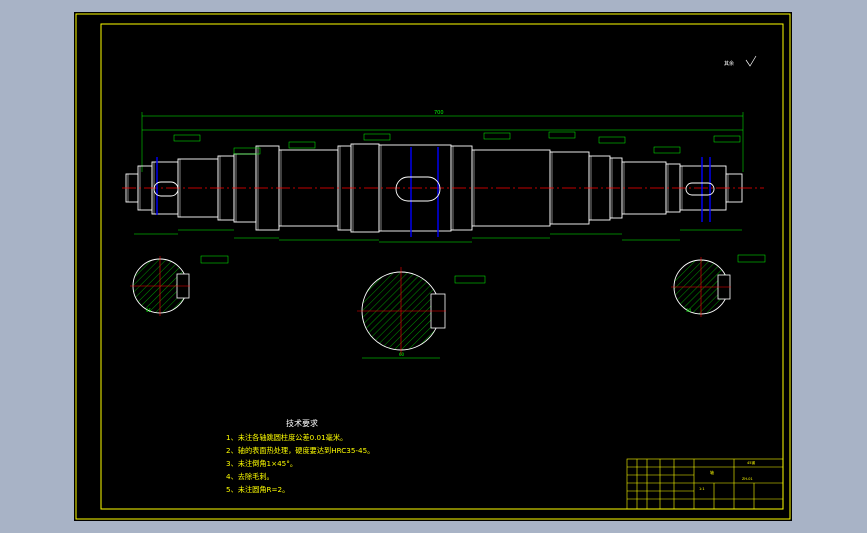 The height and width of the screenshot is (533, 867). Describe the element at coordinates (751, 61) in the screenshot. I see `roughness-symbol` at that location.